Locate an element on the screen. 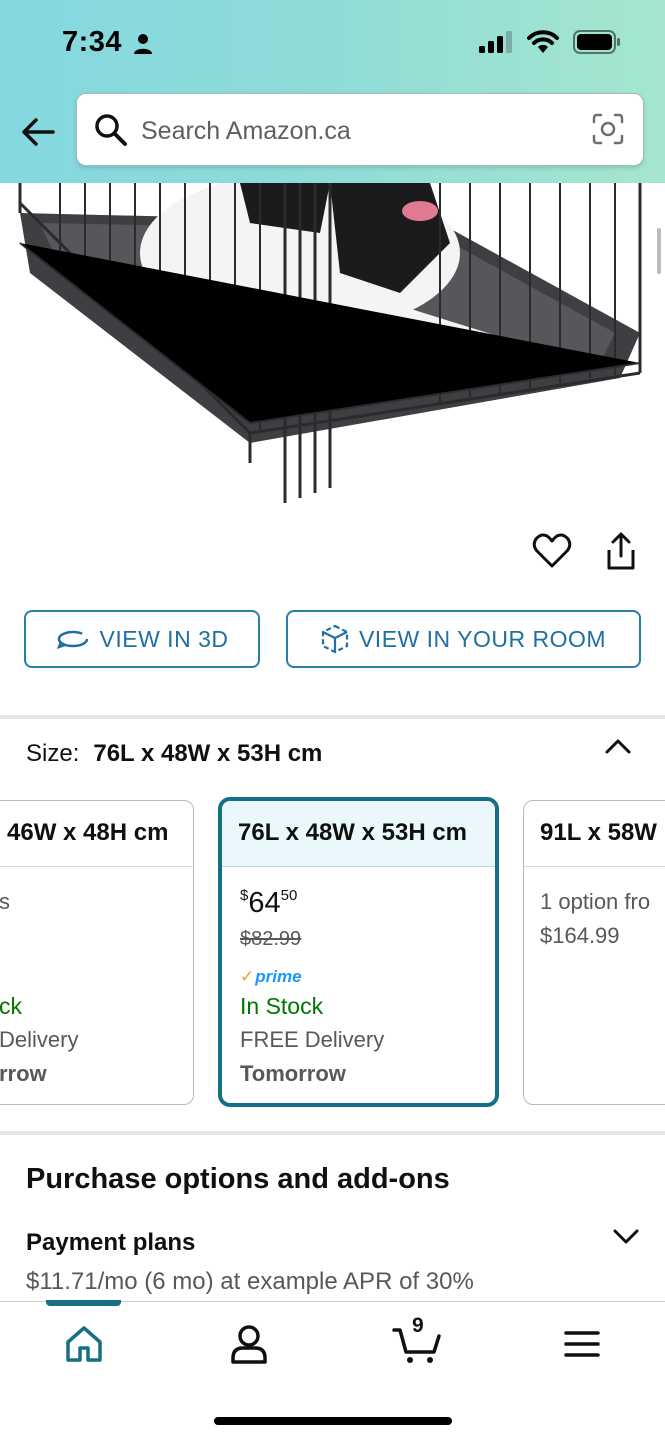  delivery-text: FREE Delivery is located at coordinates (312, 1039).